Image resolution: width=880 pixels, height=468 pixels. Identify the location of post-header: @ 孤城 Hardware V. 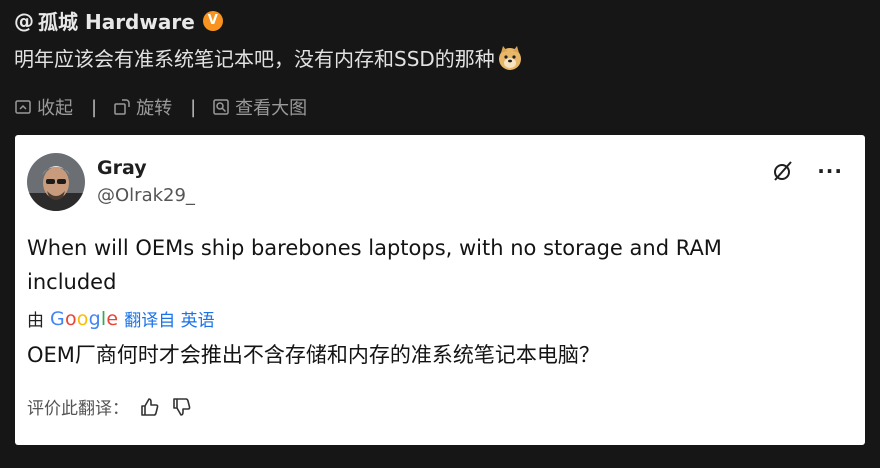
(118, 20).